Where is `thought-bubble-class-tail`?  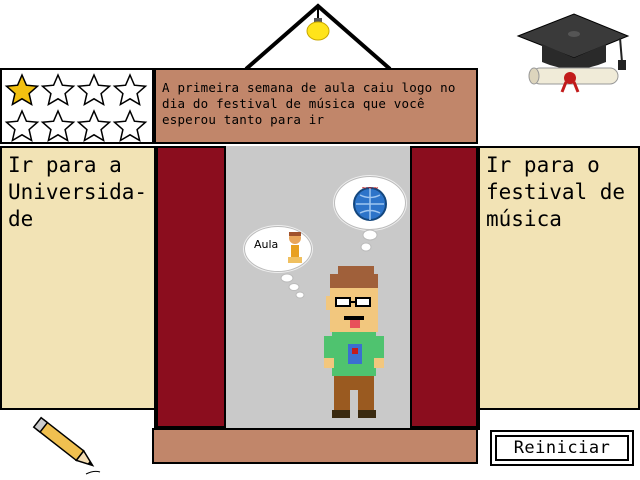 thought-bubble-class-tail is located at coordinates (292, 286).